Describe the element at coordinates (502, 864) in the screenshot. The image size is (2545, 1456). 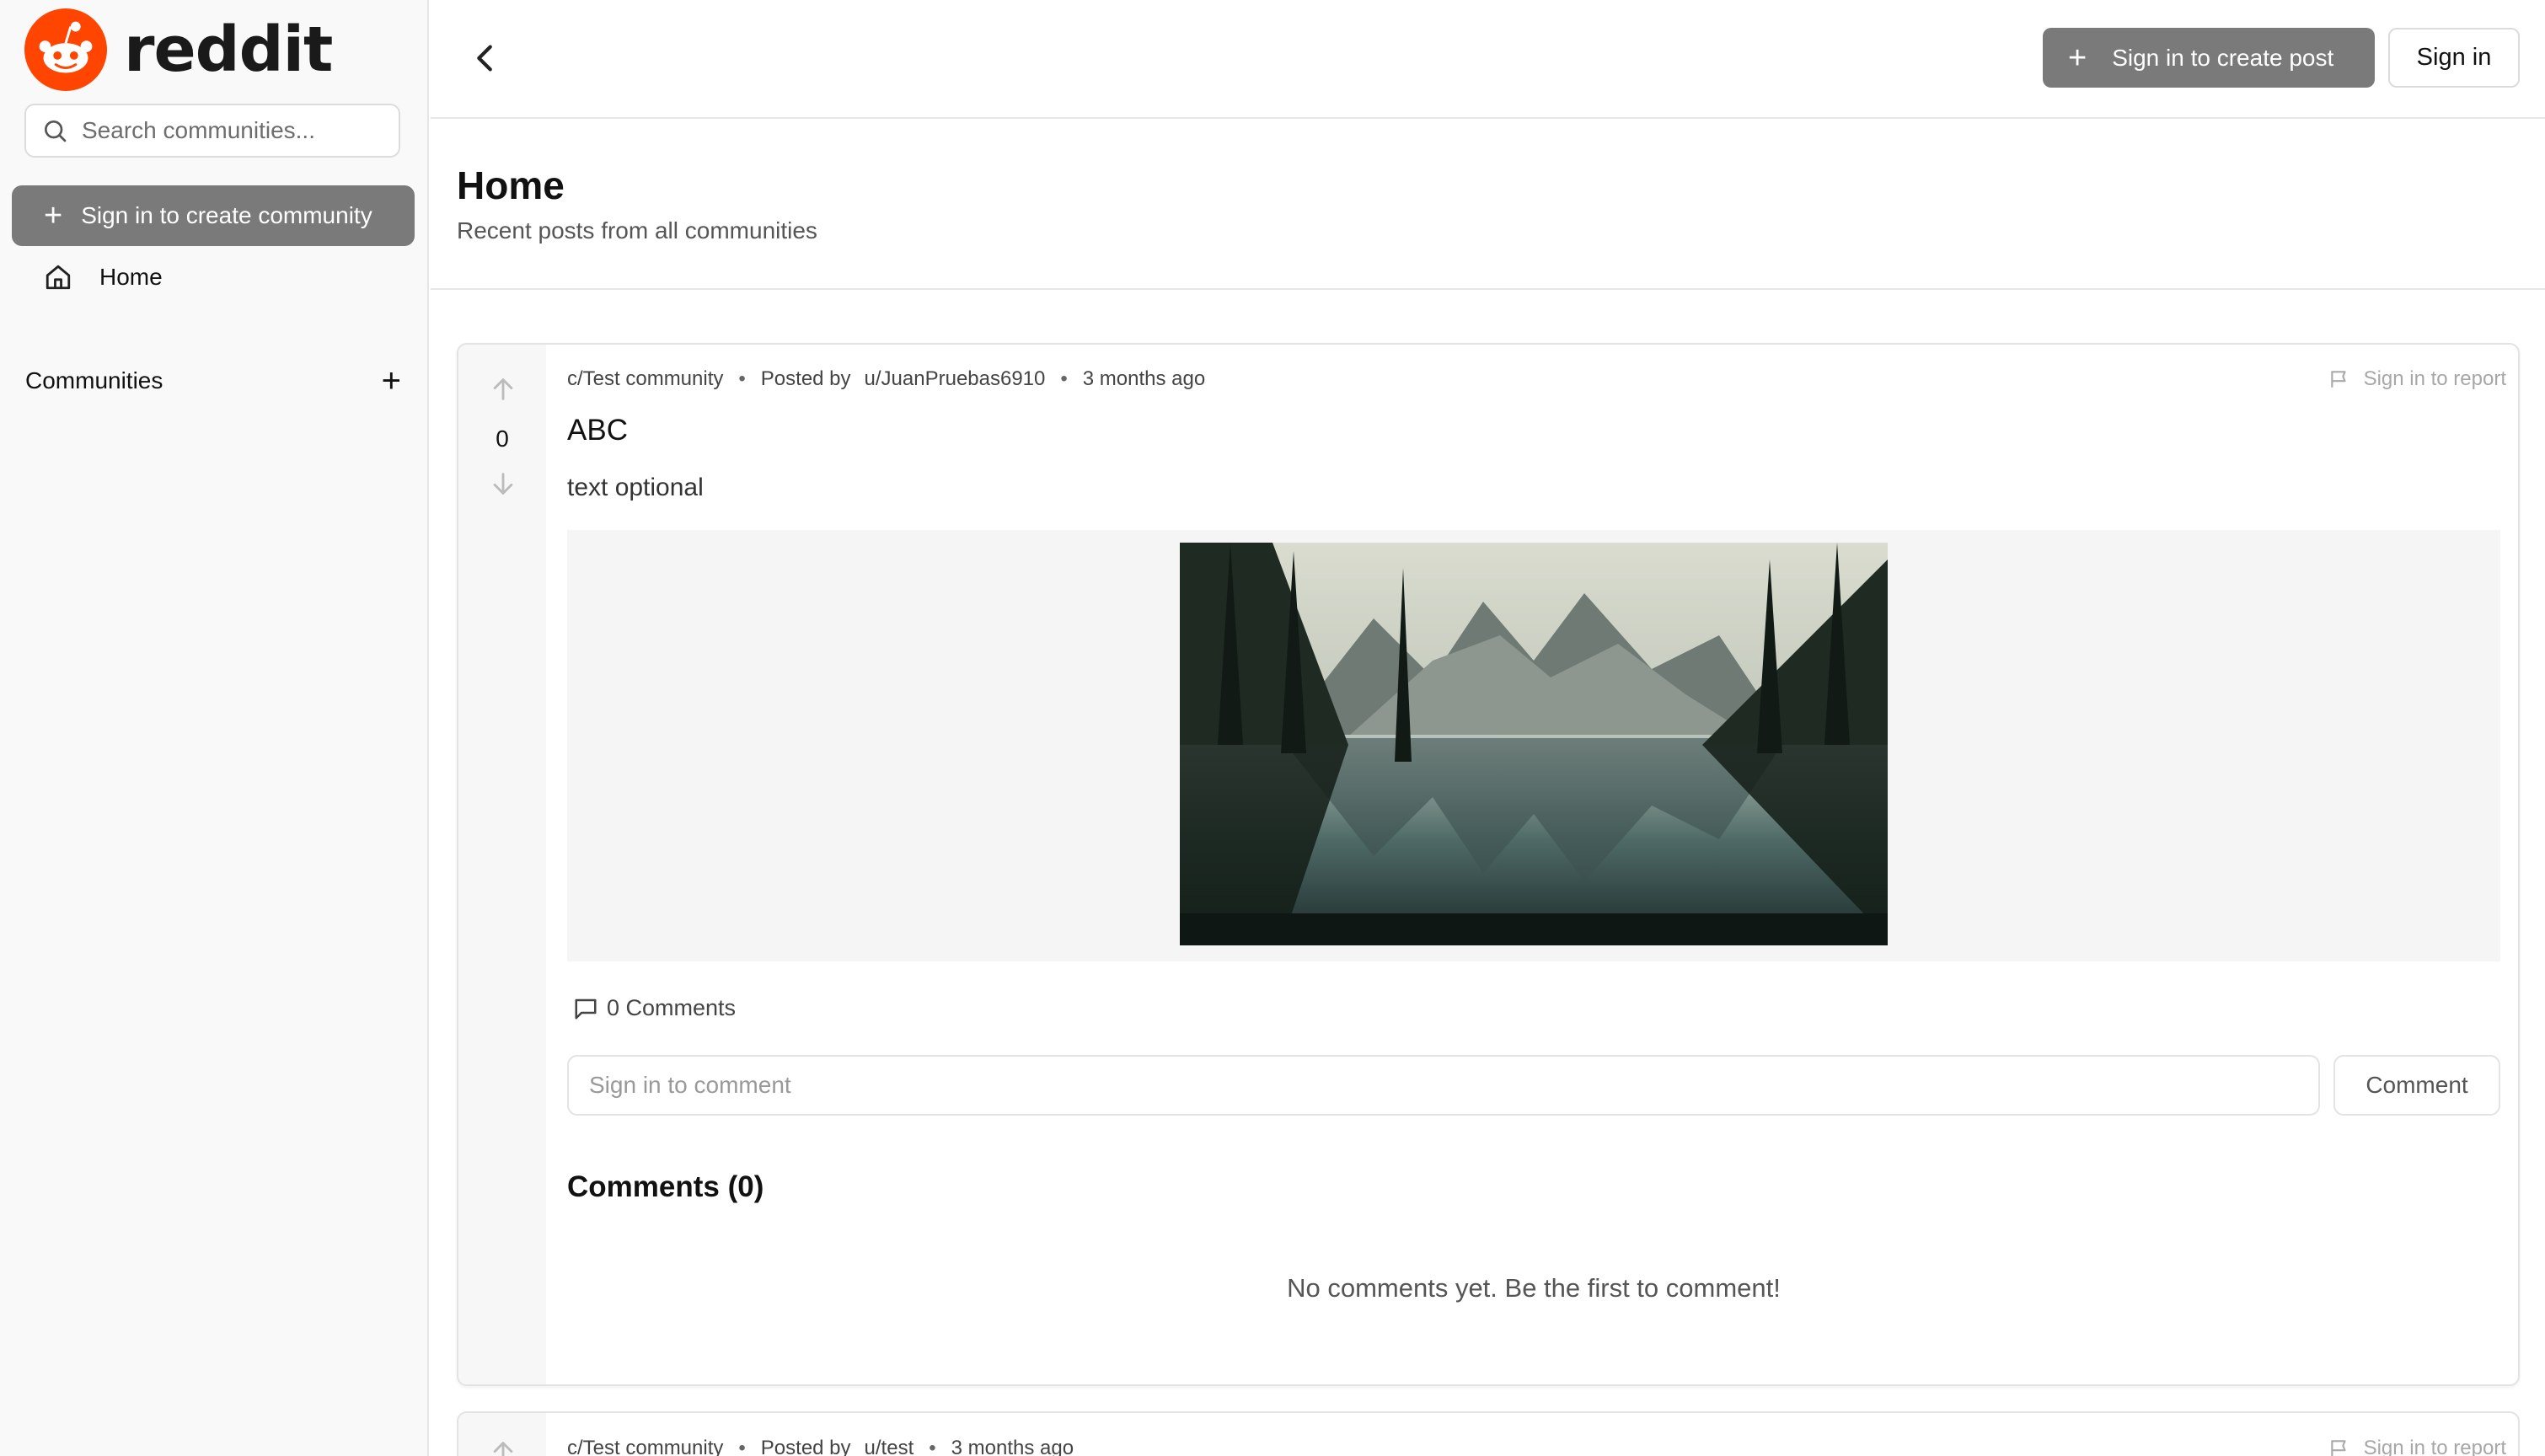
I see `vote-column: 0` at that location.